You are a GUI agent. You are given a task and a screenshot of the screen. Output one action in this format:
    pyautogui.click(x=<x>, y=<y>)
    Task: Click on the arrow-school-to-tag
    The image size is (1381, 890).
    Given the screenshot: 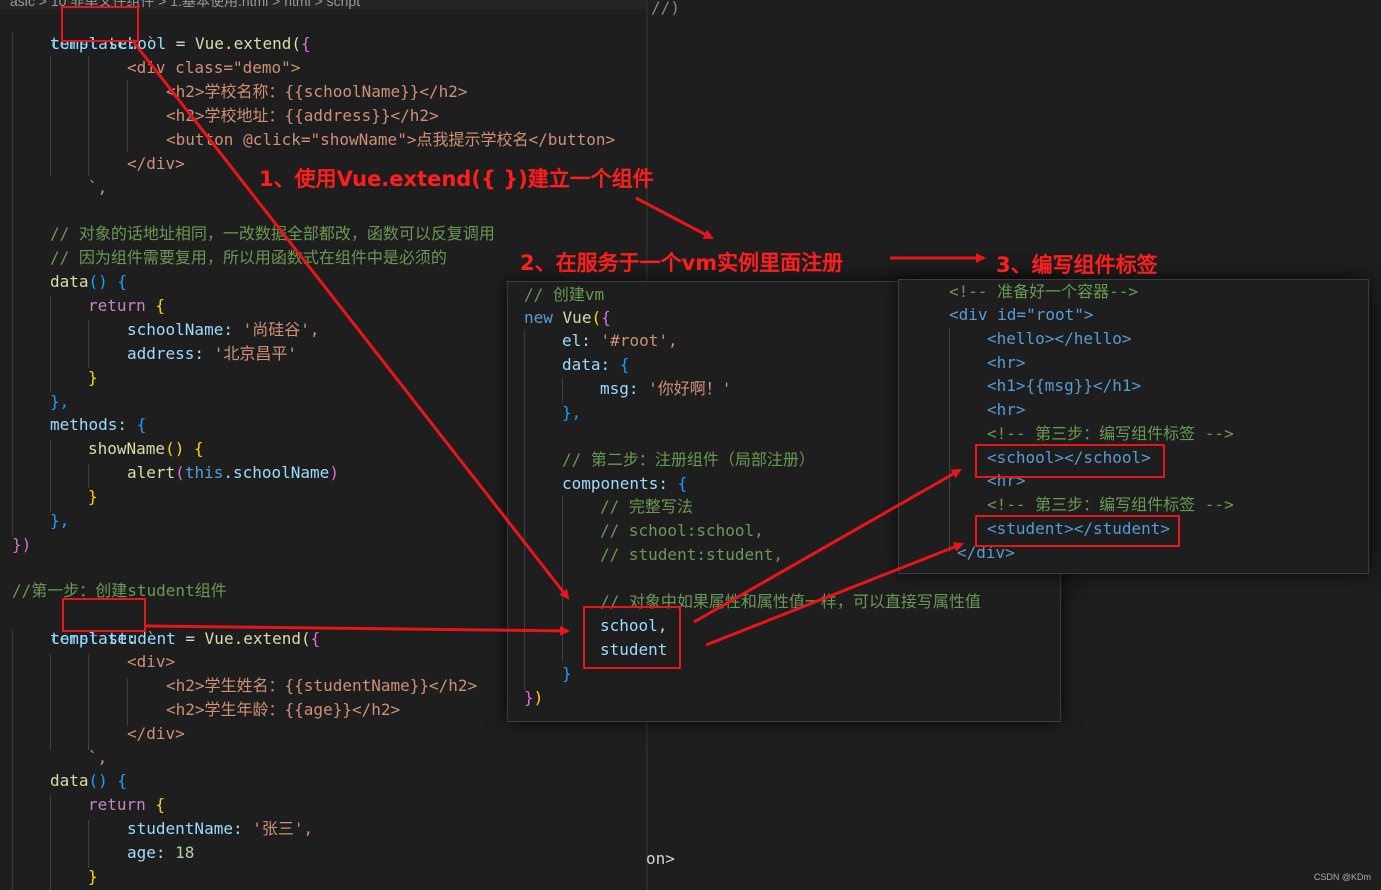 What is the action you would take?
    pyautogui.click(x=827, y=546)
    